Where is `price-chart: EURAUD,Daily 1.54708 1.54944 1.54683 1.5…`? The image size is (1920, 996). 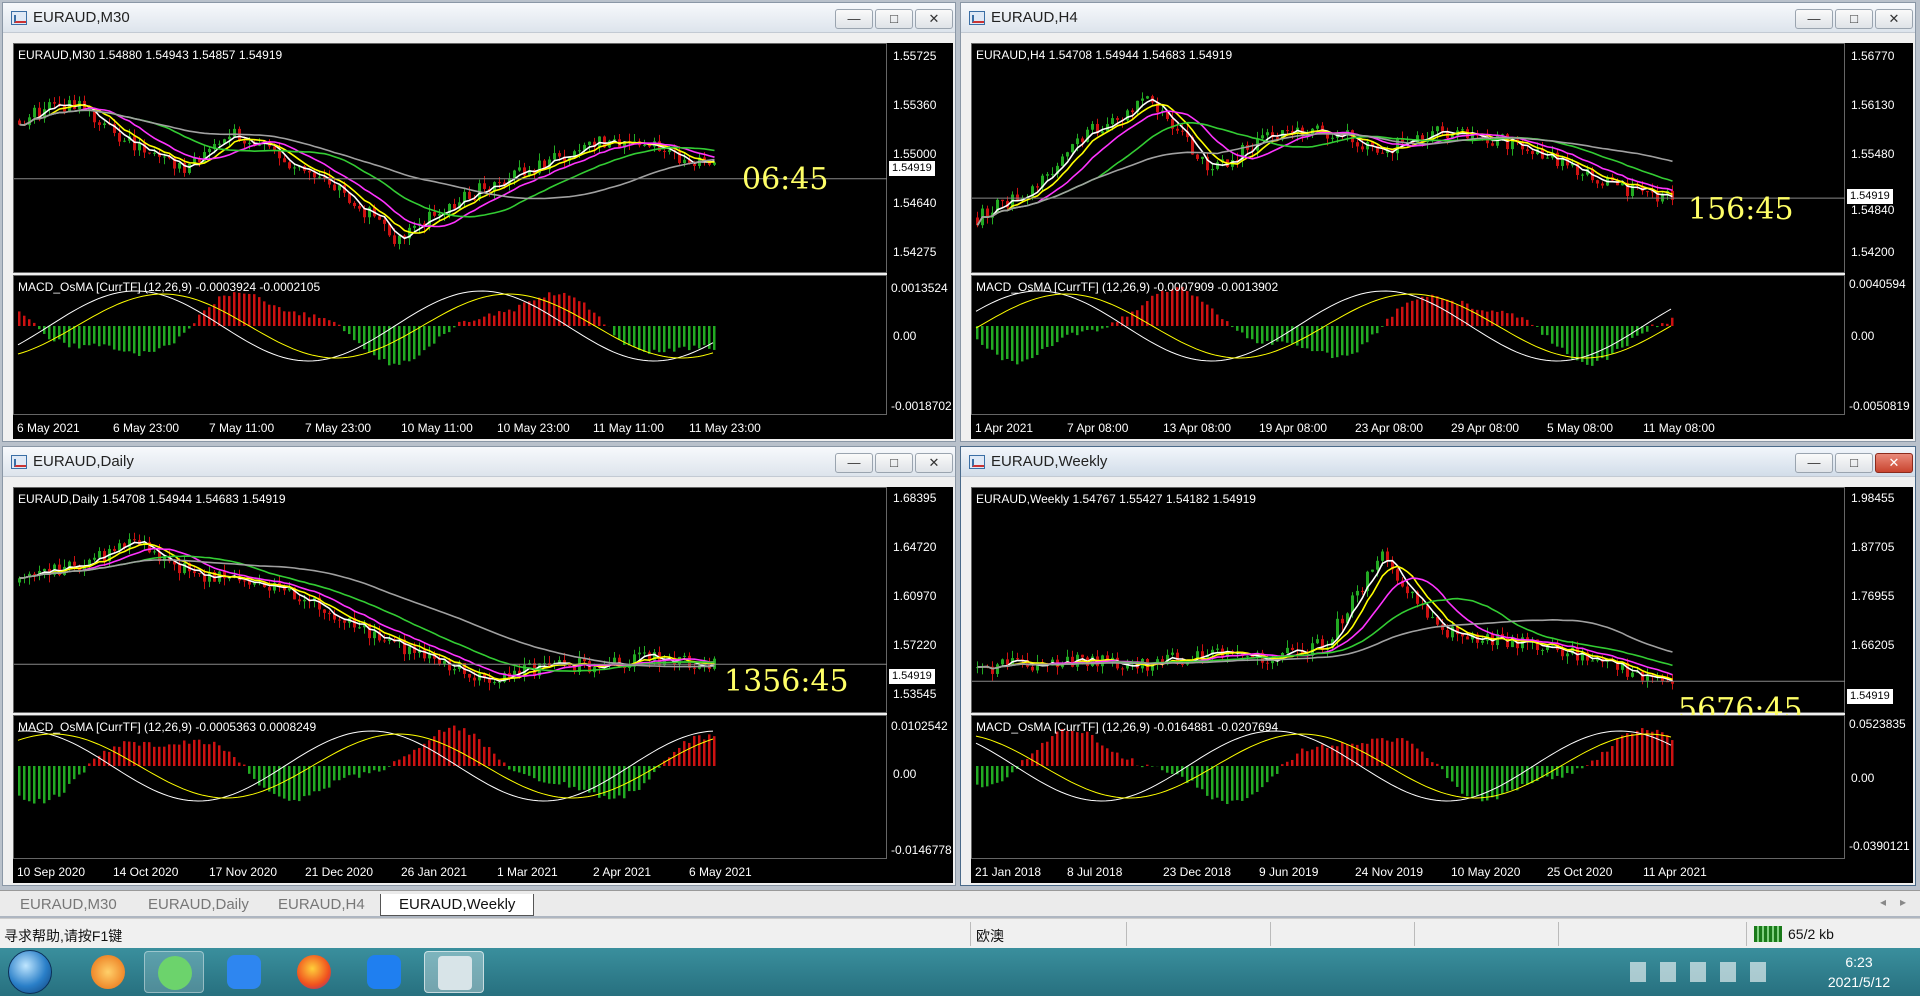 price-chart: EURAUD,Daily 1.54708 1.54944 1.54683 1.5… is located at coordinates (450, 600).